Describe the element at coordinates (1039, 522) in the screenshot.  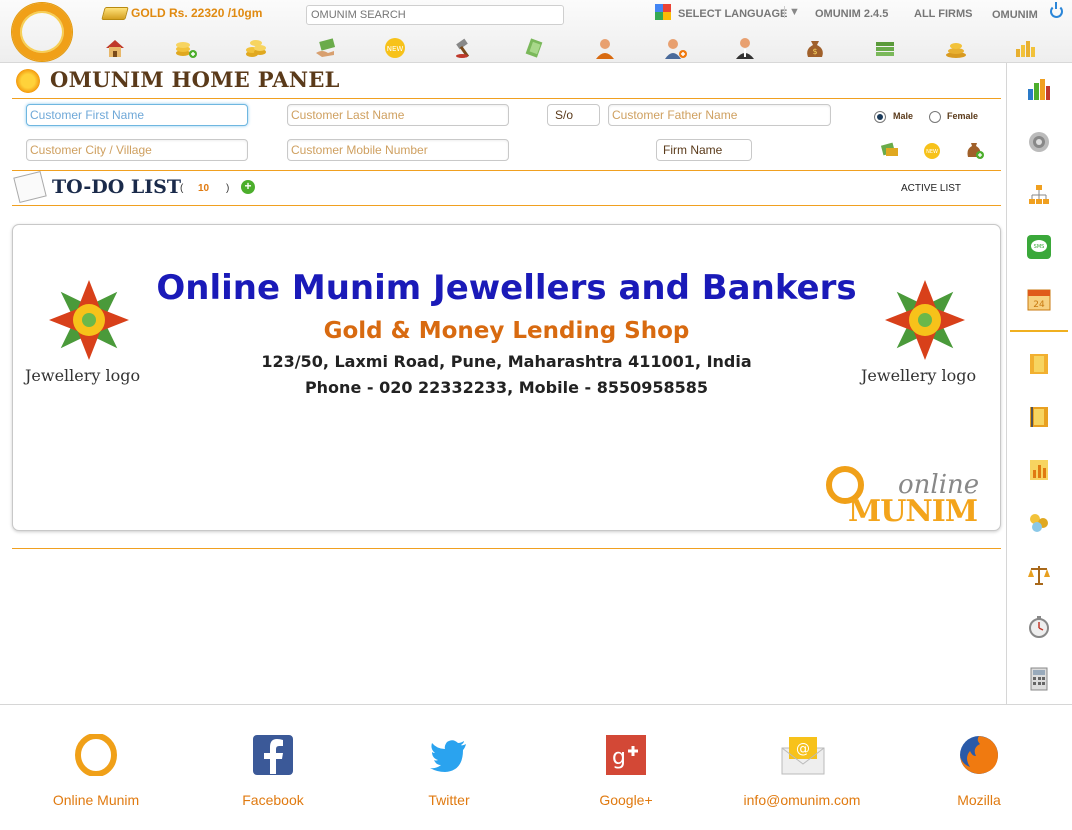
I see `gold-coins-icon` at that location.